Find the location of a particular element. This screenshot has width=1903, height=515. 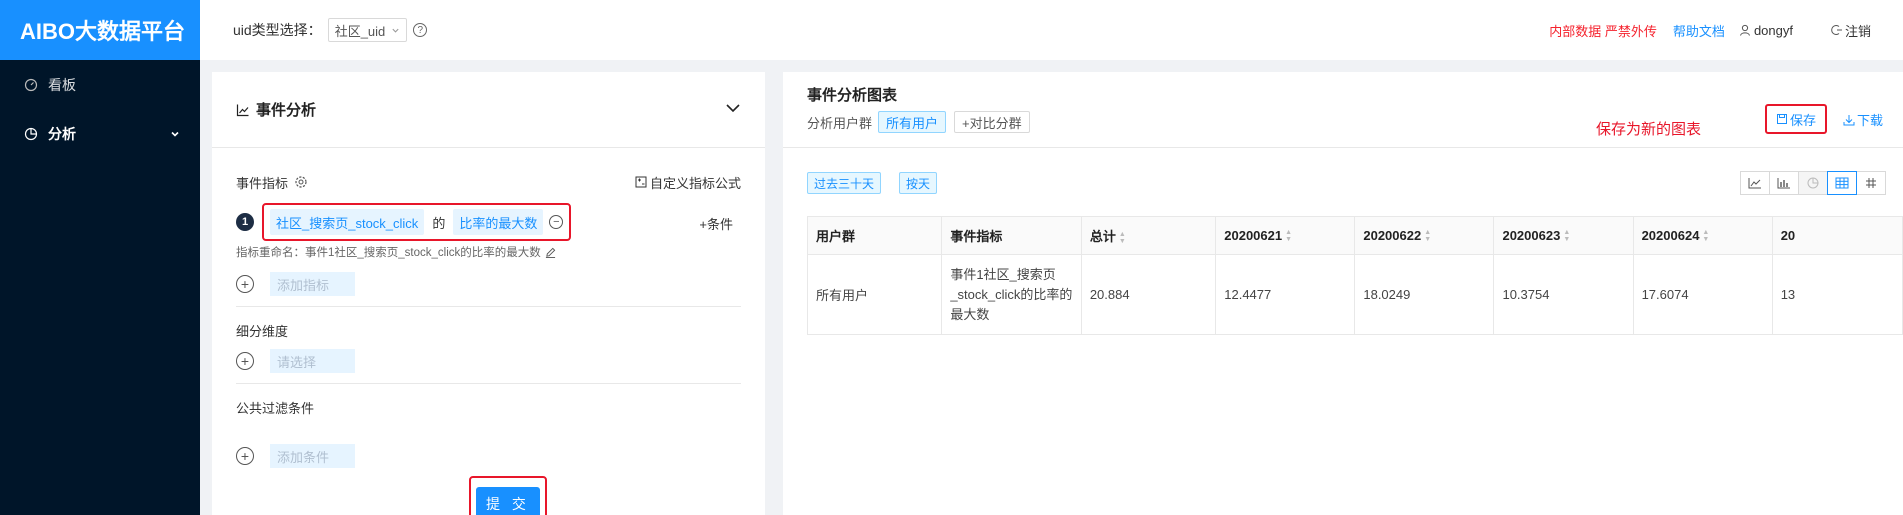

col-date: 20200624 ▲ ▼ is located at coordinates (1702, 235).